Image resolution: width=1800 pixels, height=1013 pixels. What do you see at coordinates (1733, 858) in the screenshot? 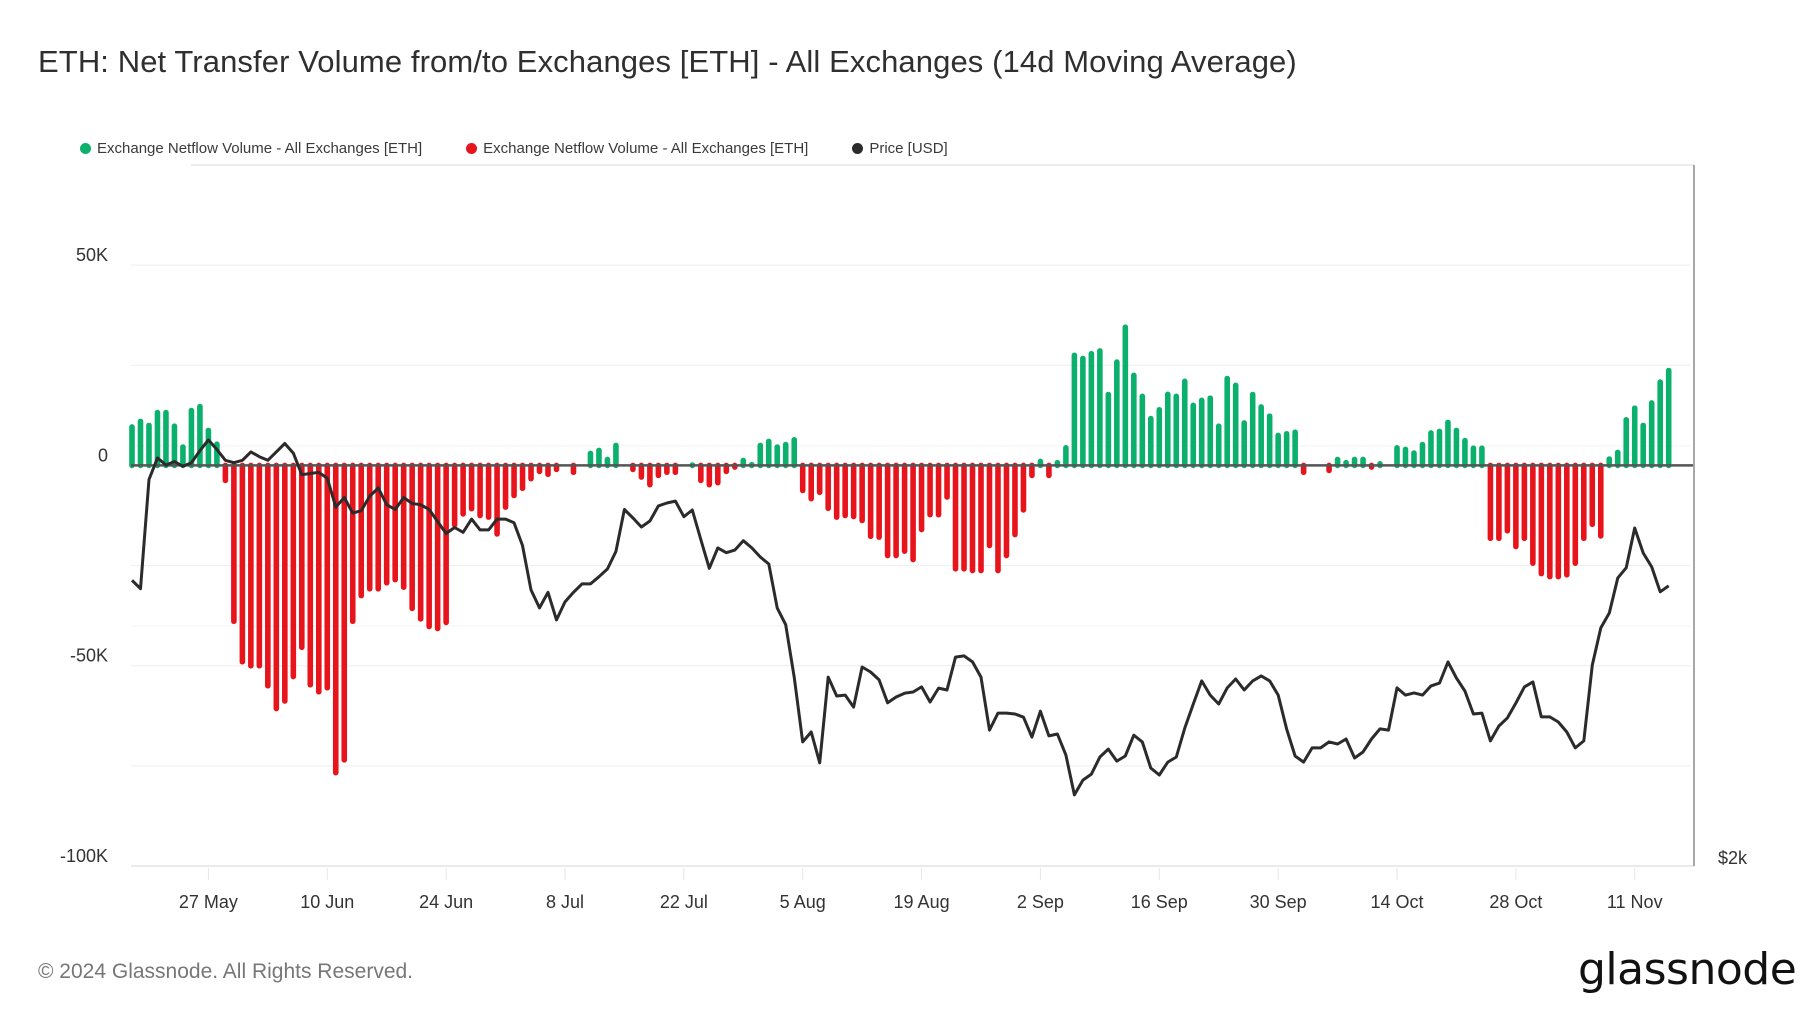
I see `y2-tick-label: $2k` at bounding box center [1733, 858].